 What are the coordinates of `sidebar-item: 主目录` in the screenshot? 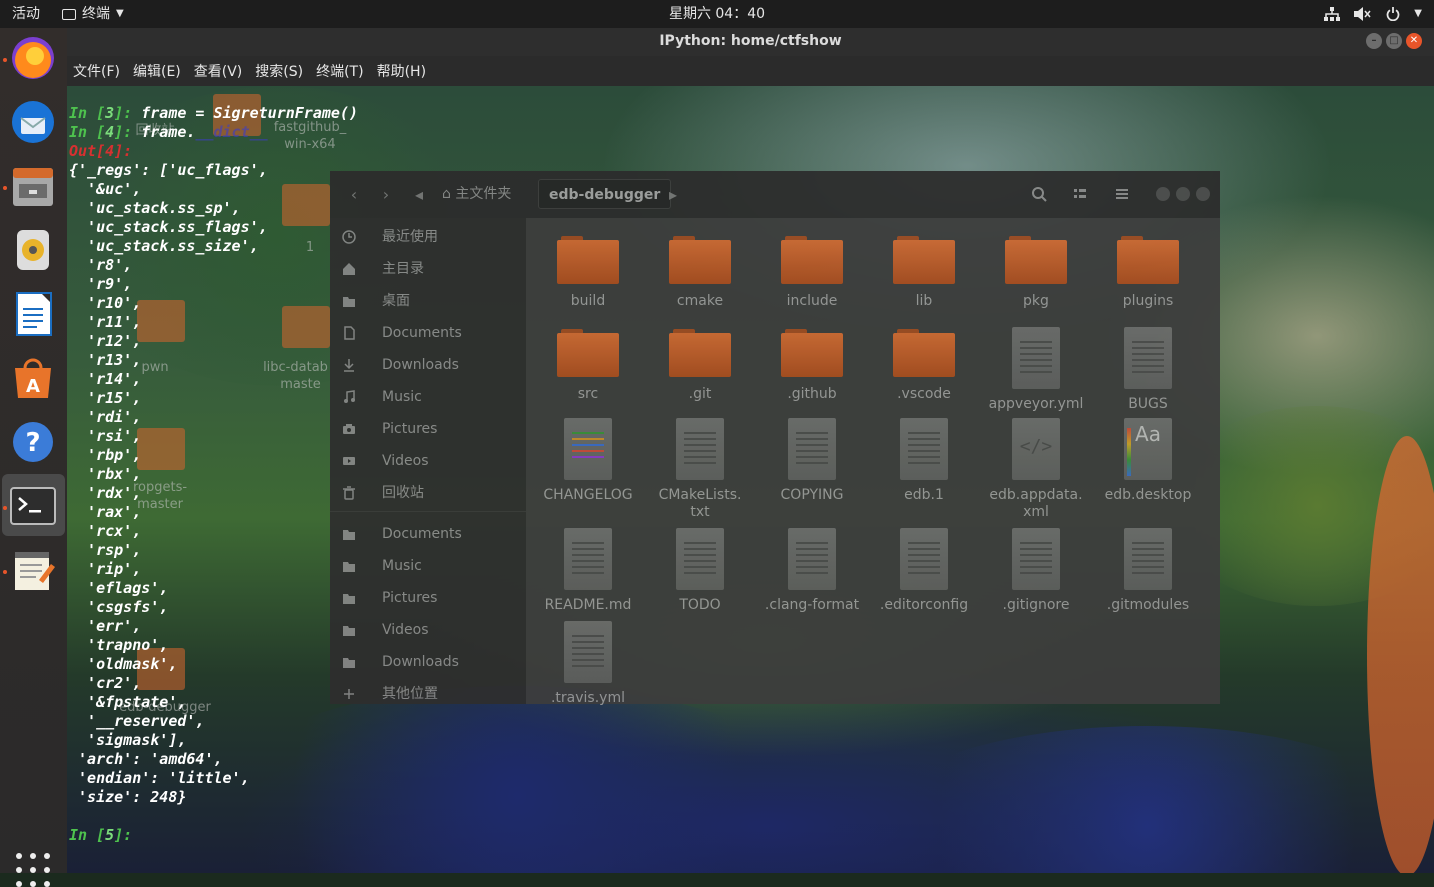 It's located at (428, 269).